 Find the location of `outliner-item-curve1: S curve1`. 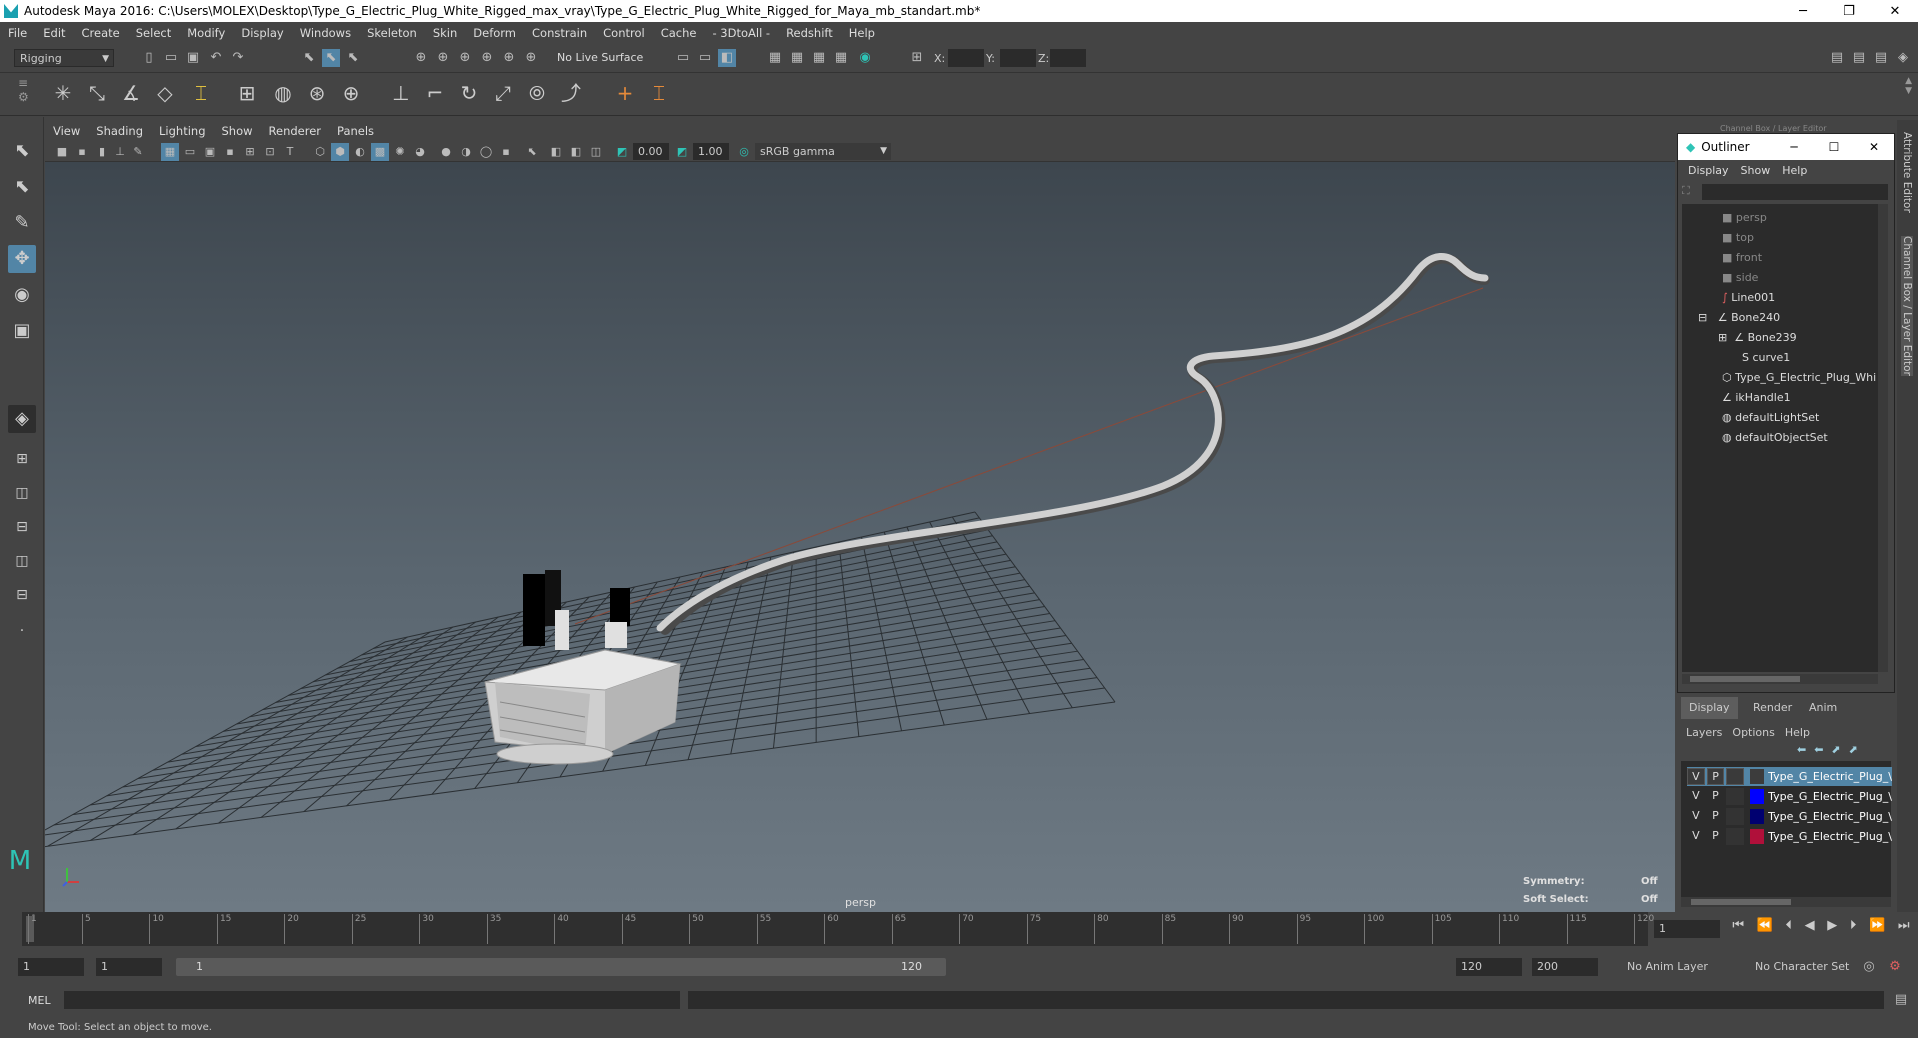

outliner-item-curve1: S curve1 is located at coordinates (1766, 358).